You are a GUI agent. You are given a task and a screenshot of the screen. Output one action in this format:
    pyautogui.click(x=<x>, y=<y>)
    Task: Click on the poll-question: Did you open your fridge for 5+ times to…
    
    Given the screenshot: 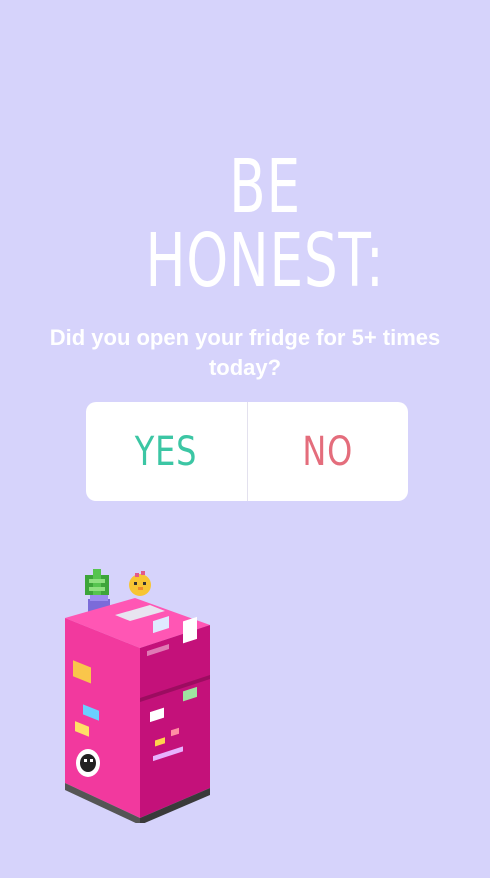 What is the action you would take?
    pyautogui.click(x=245, y=352)
    